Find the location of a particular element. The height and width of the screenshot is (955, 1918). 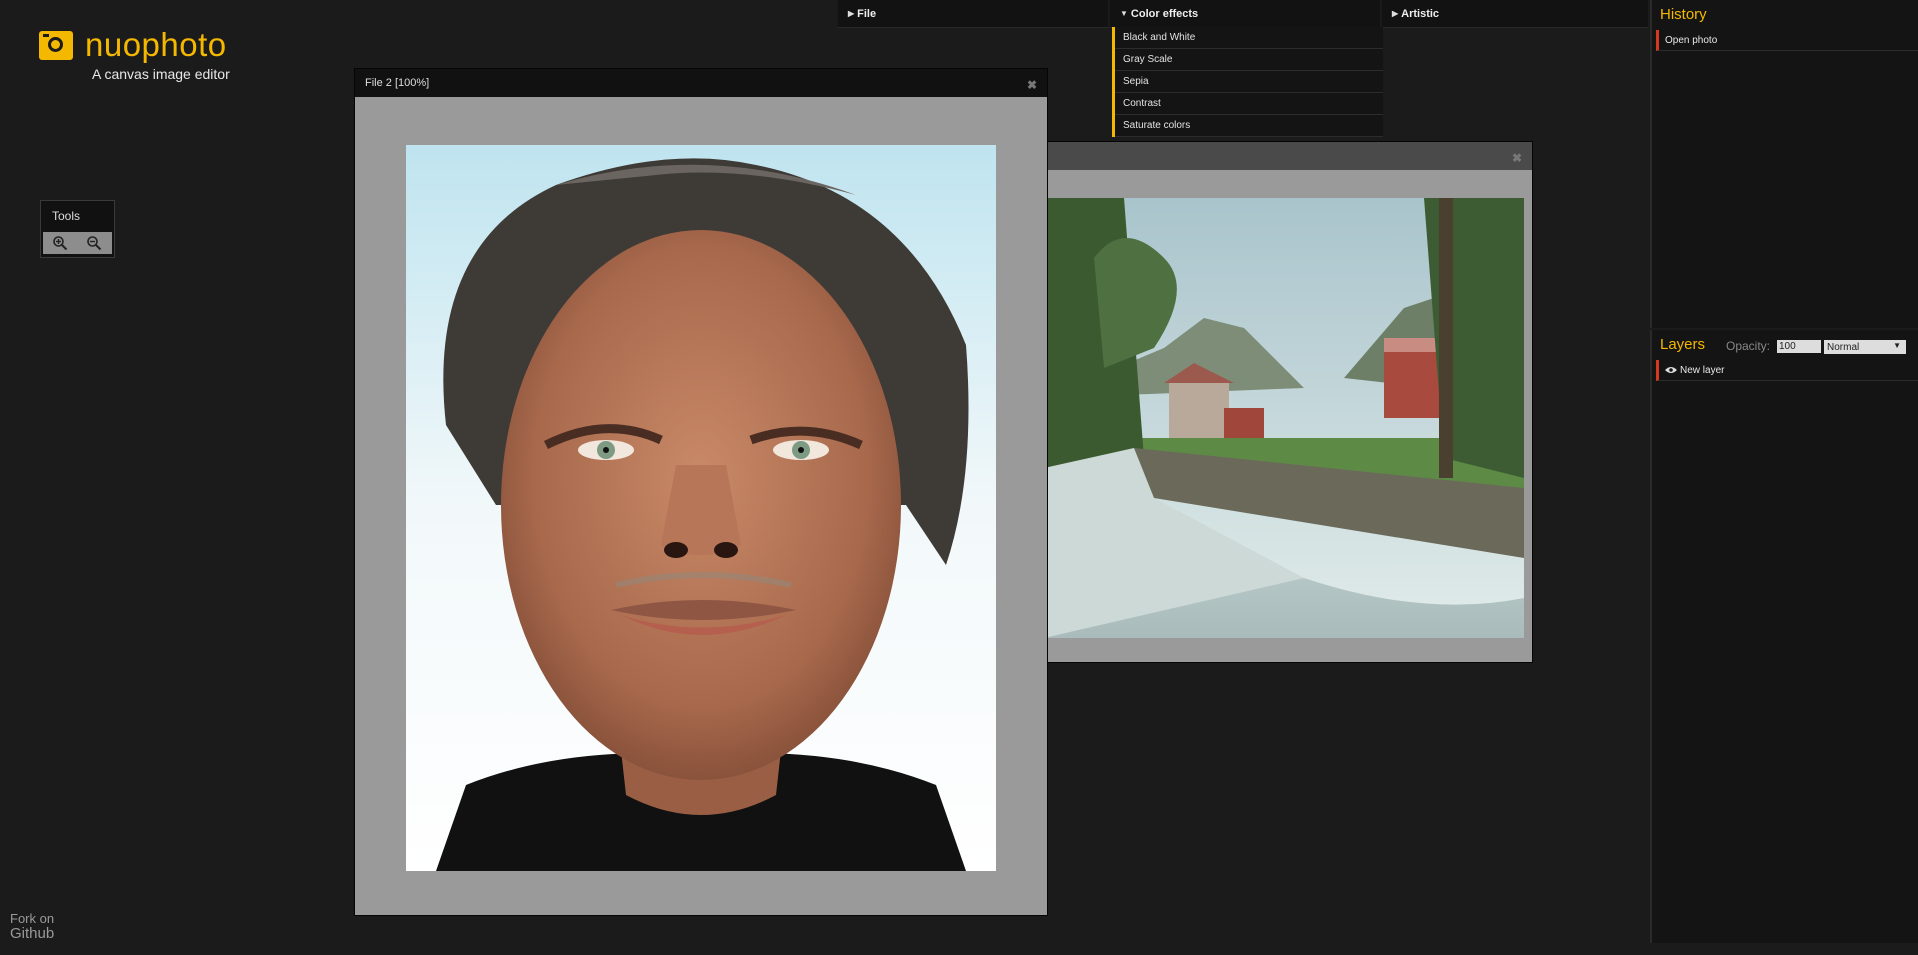

window-titlebar: File 2 [100%] is located at coordinates (701, 83).